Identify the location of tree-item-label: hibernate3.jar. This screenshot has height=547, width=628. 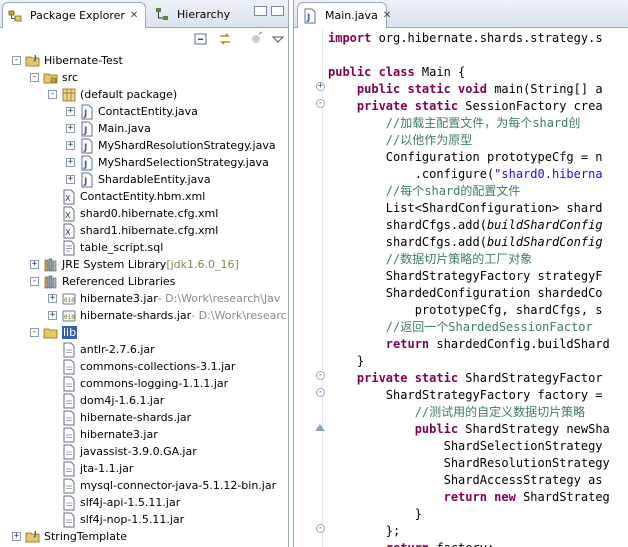
(119, 434).